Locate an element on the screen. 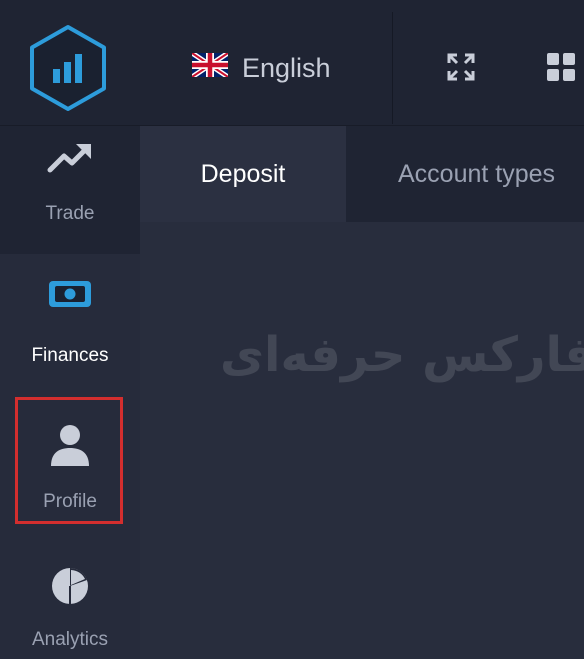 The image size is (584, 659). language-label: English is located at coordinates (286, 67).